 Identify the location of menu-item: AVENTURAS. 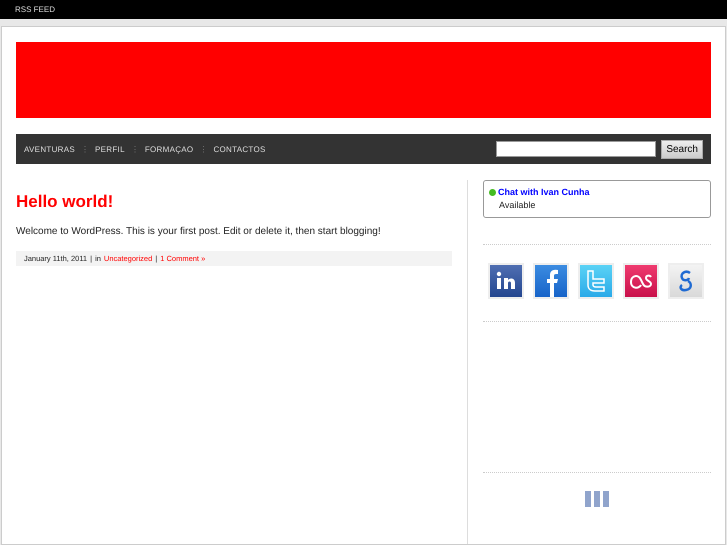
(50, 149).